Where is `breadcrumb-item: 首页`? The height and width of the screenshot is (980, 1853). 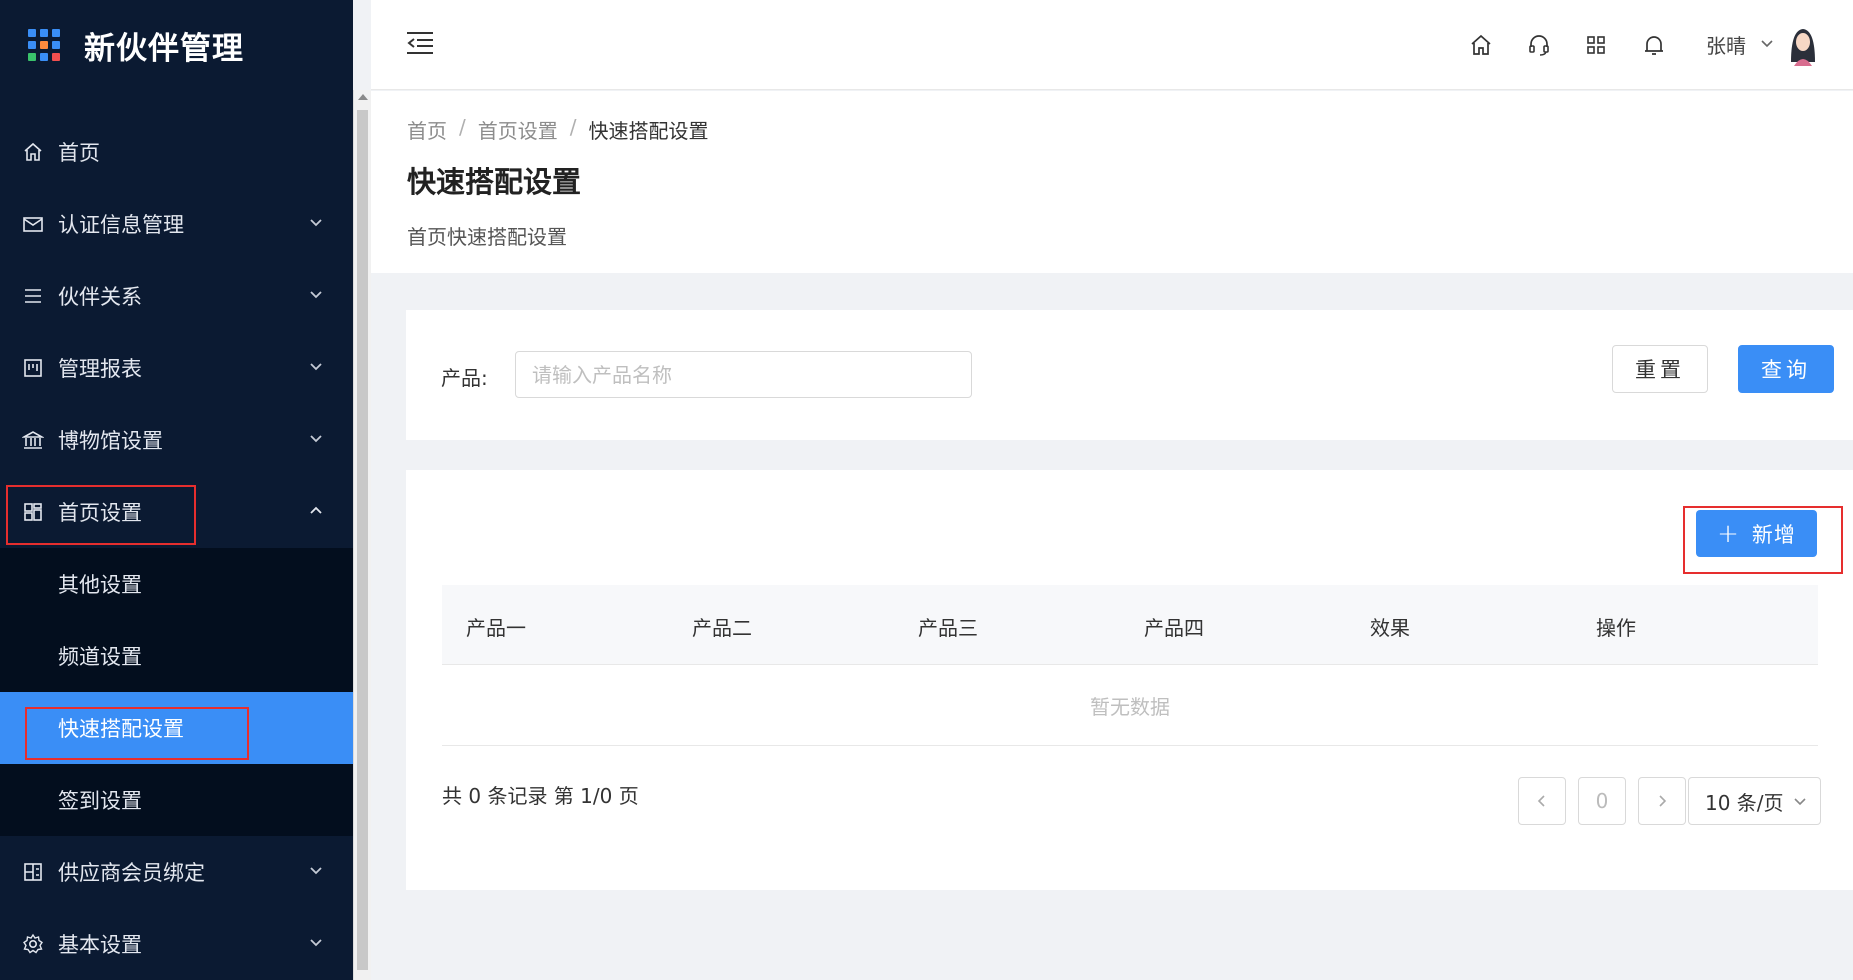
breadcrumb-item: 首页 is located at coordinates (427, 129).